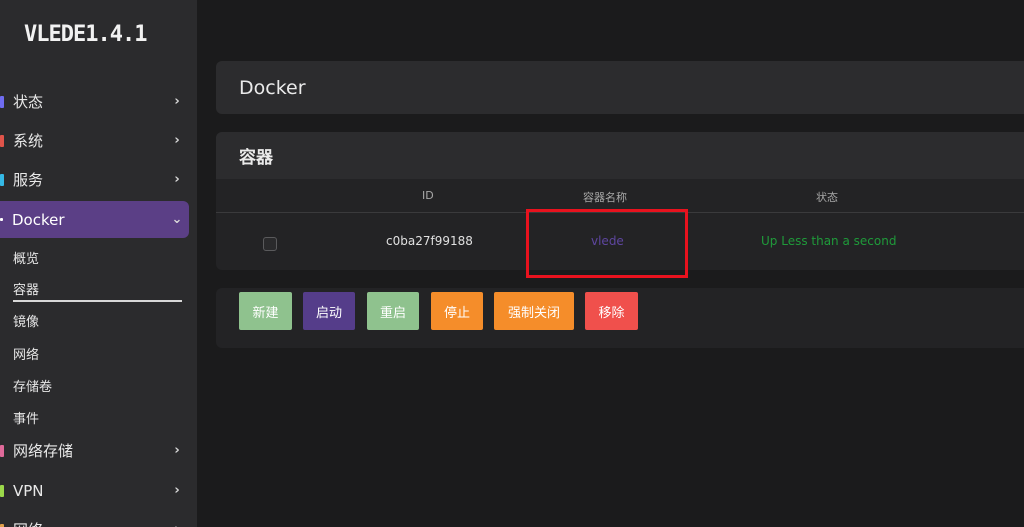 Image resolution: width=1024 pixels, height=527 pixels. I want to click on remove-button: 移除, so click(611, 311).